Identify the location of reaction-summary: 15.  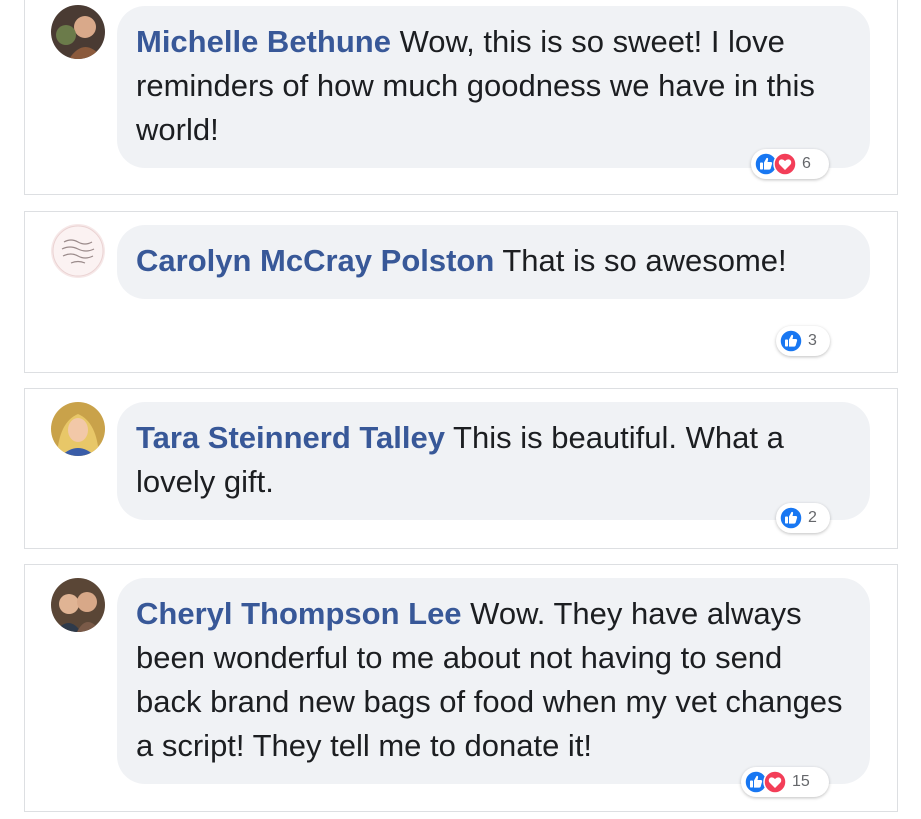
(785, 782).